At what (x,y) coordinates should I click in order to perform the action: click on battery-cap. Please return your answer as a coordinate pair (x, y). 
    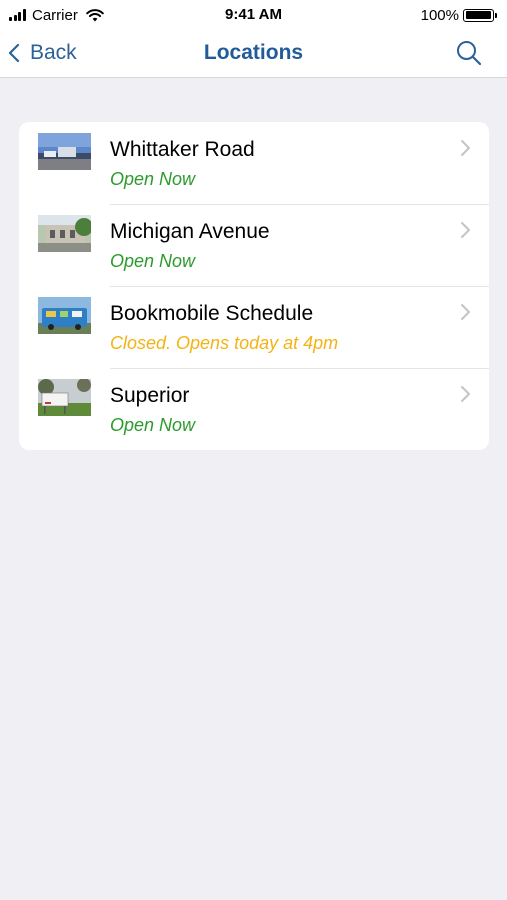
    Looking at the image, I should click on (496, 15).